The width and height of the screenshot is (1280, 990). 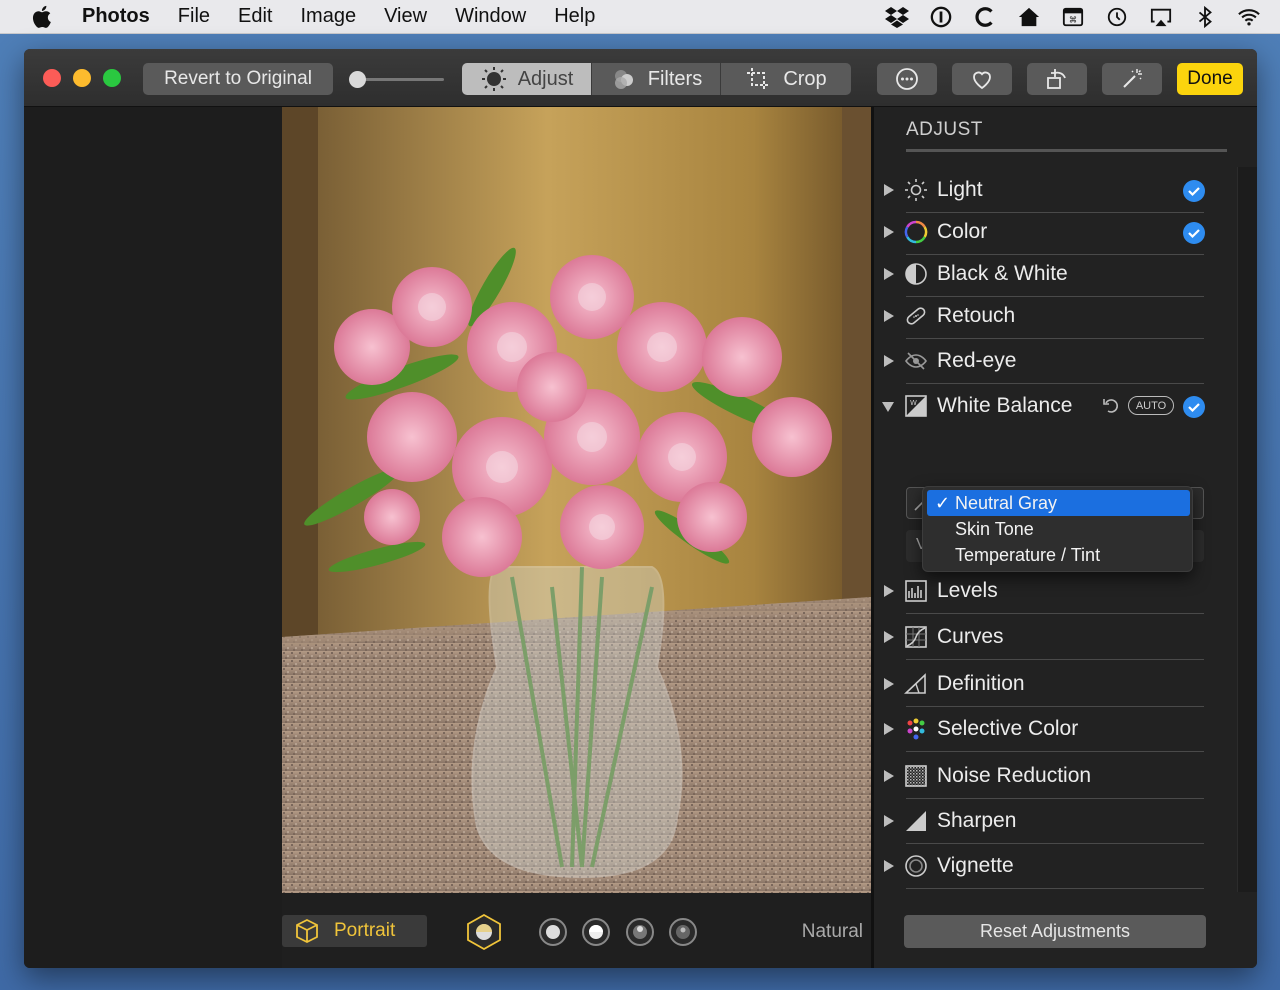 I want to click on home-icon, so click(x=1029, y=17).